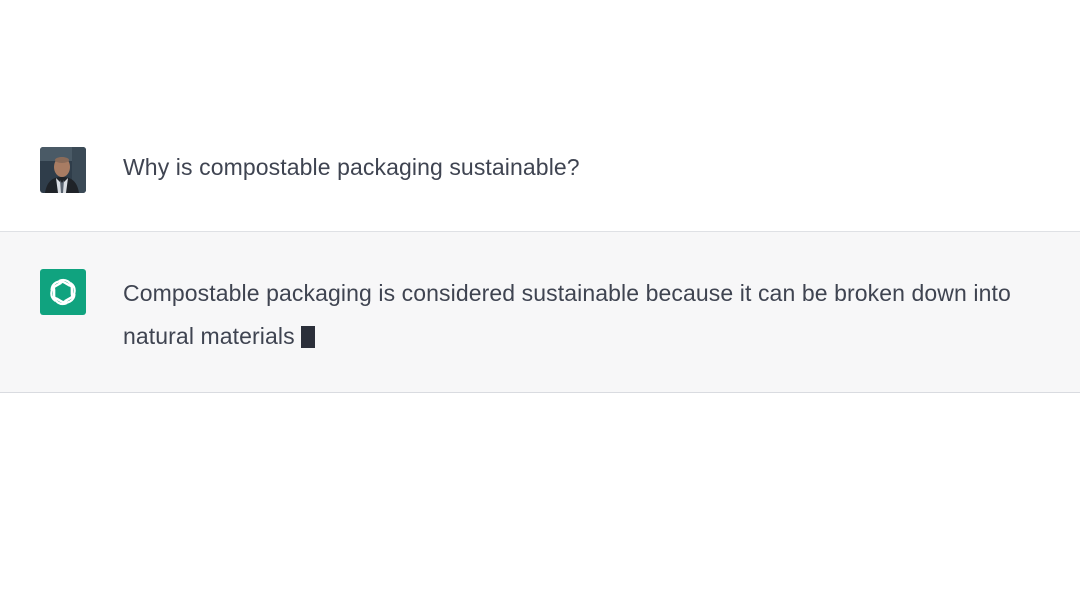  I want to click on user-avatar, so click(63, 170).